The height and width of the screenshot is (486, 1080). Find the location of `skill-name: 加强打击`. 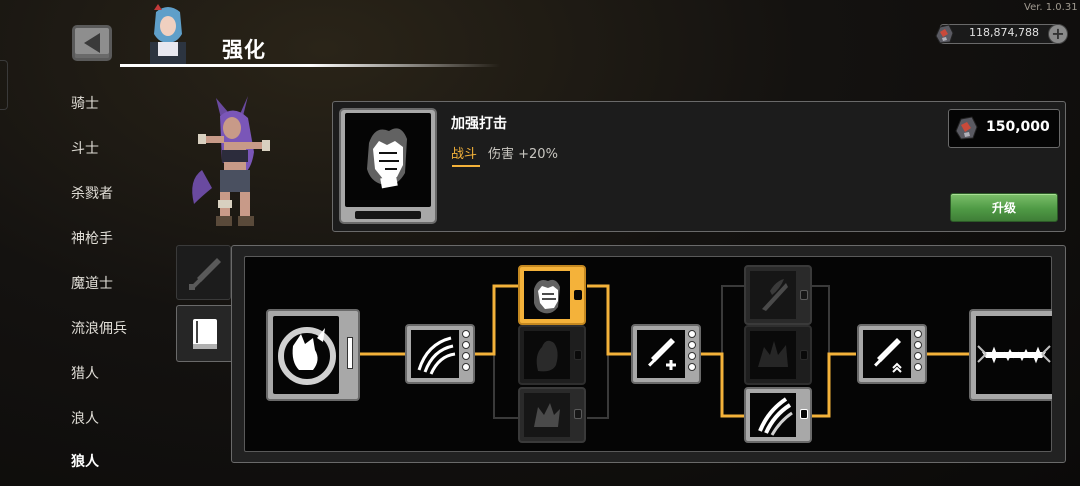

skill-name: 加强打击 is located at coordinates (479, 124).